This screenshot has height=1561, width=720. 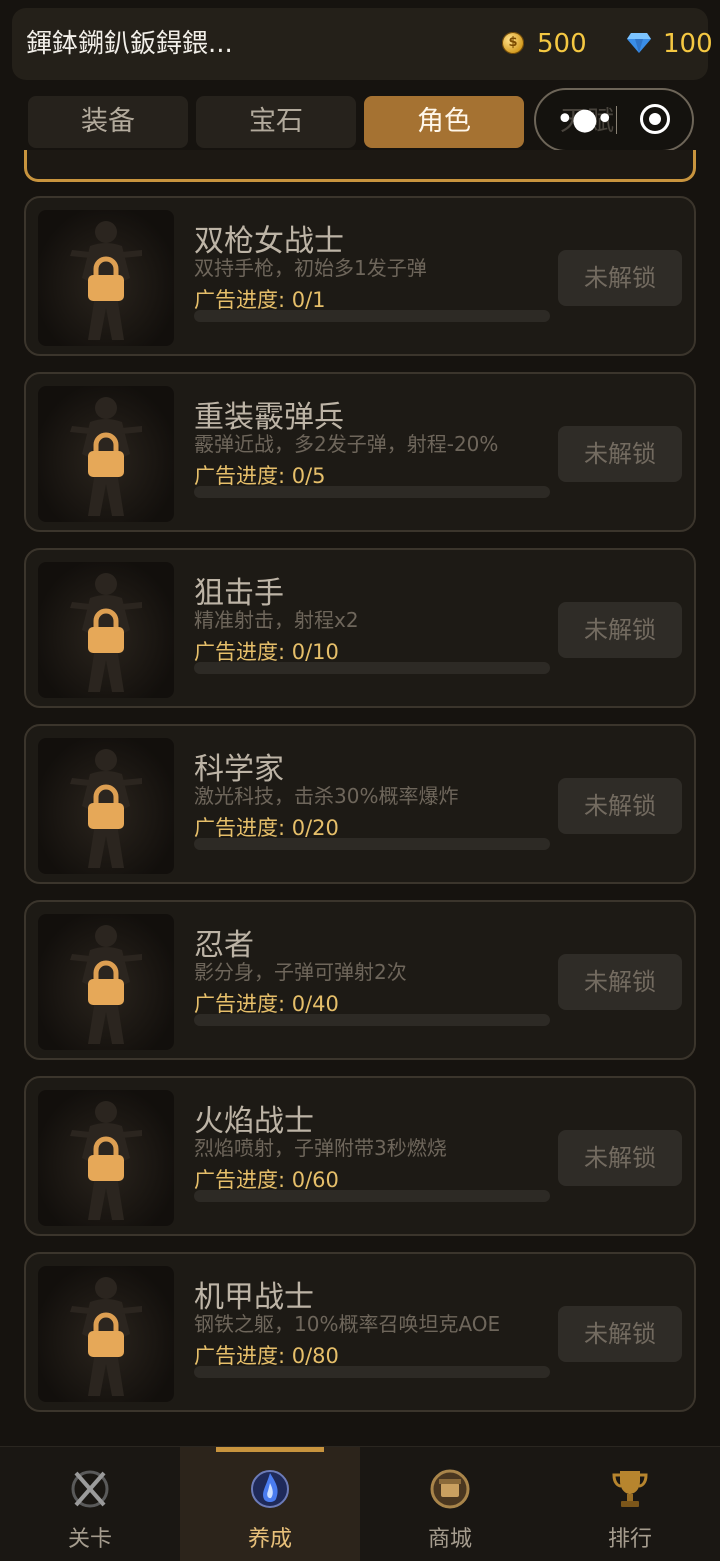 What do you see at coordinates (655, 119) in the screenshot?
I see `target-close-icon` at bounding box center [655, 119].